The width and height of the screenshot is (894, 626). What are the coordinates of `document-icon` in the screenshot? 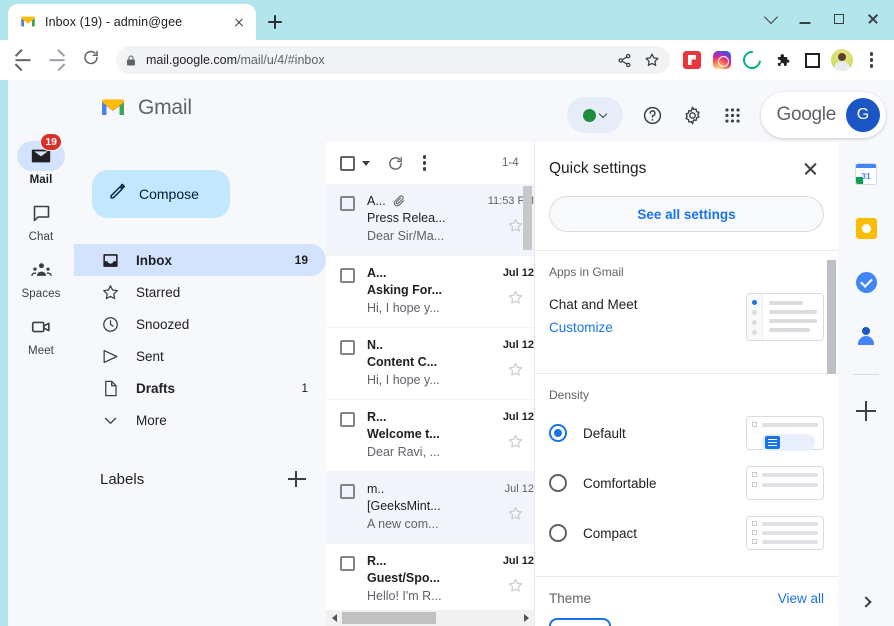 It's located at (110, 388).